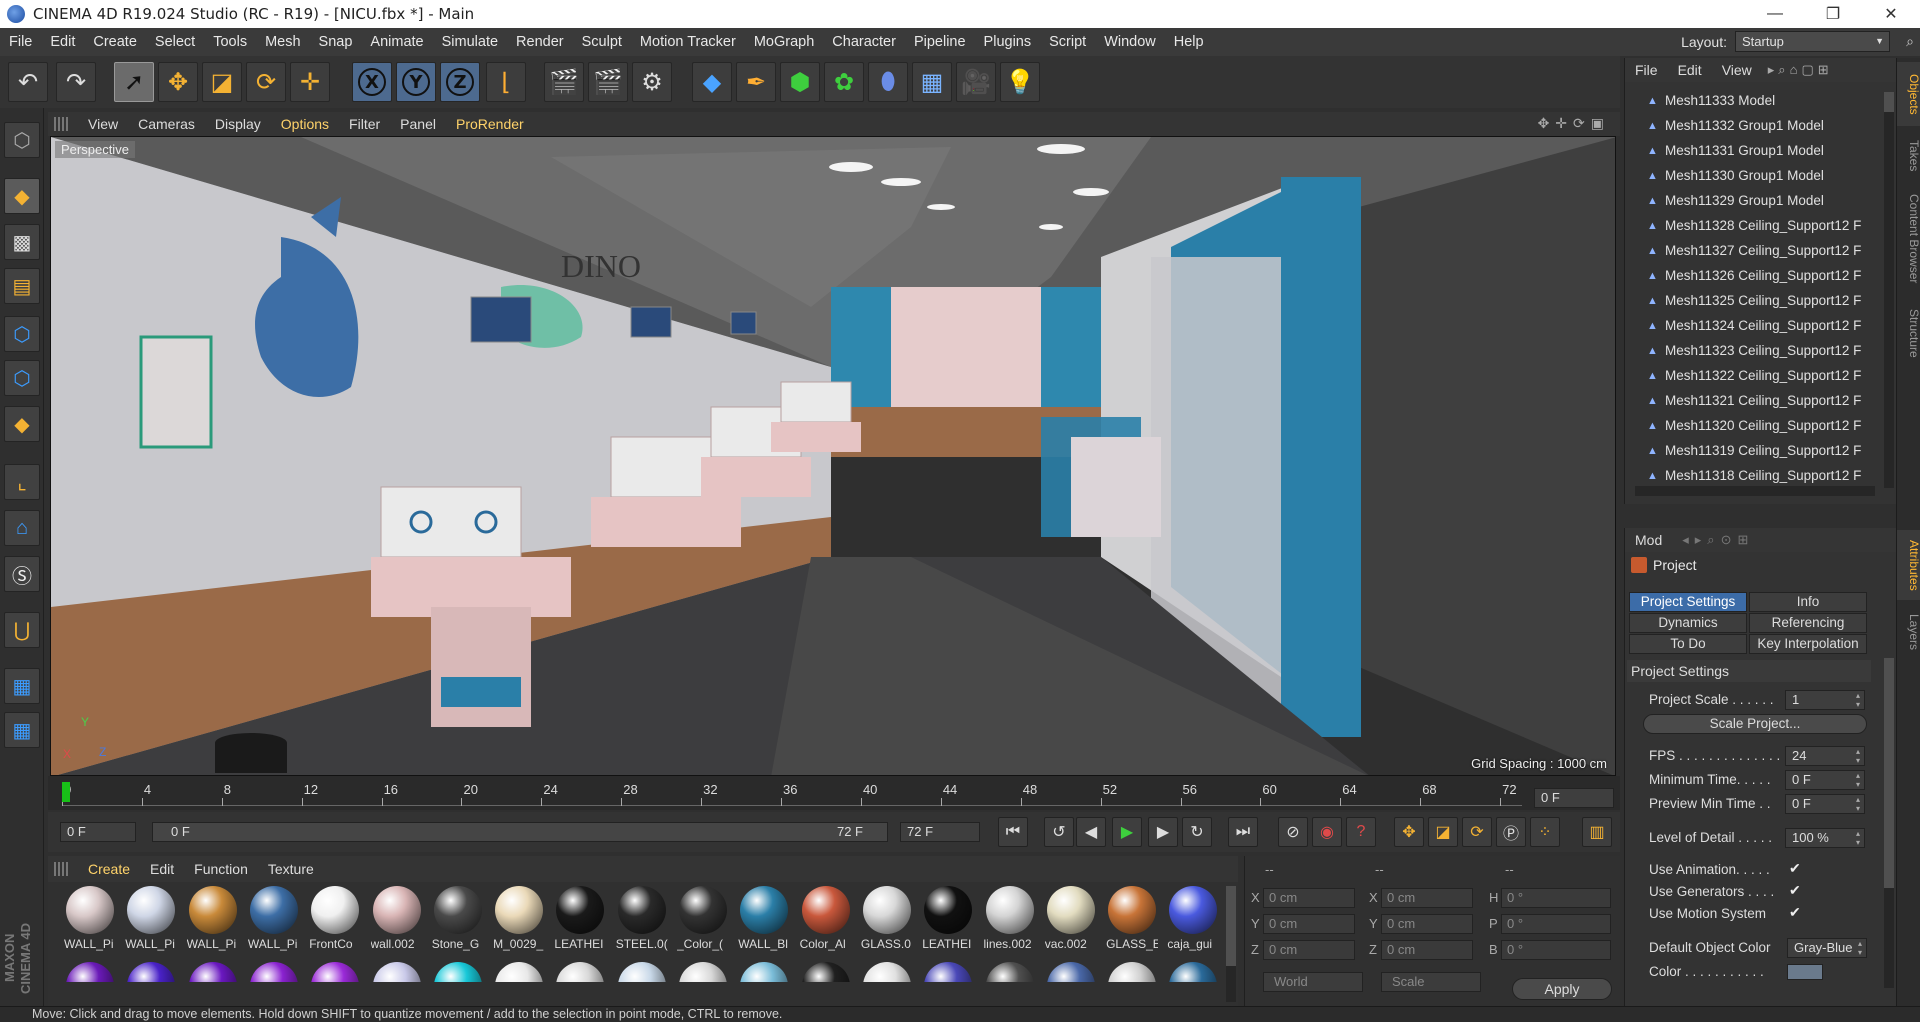 The height and width of the screenshot is (1022, 1920). What do you see at coordinates (1020, 82) in the screenshot?
I see `light-button: 💡` at bounding box center [1020, 82].